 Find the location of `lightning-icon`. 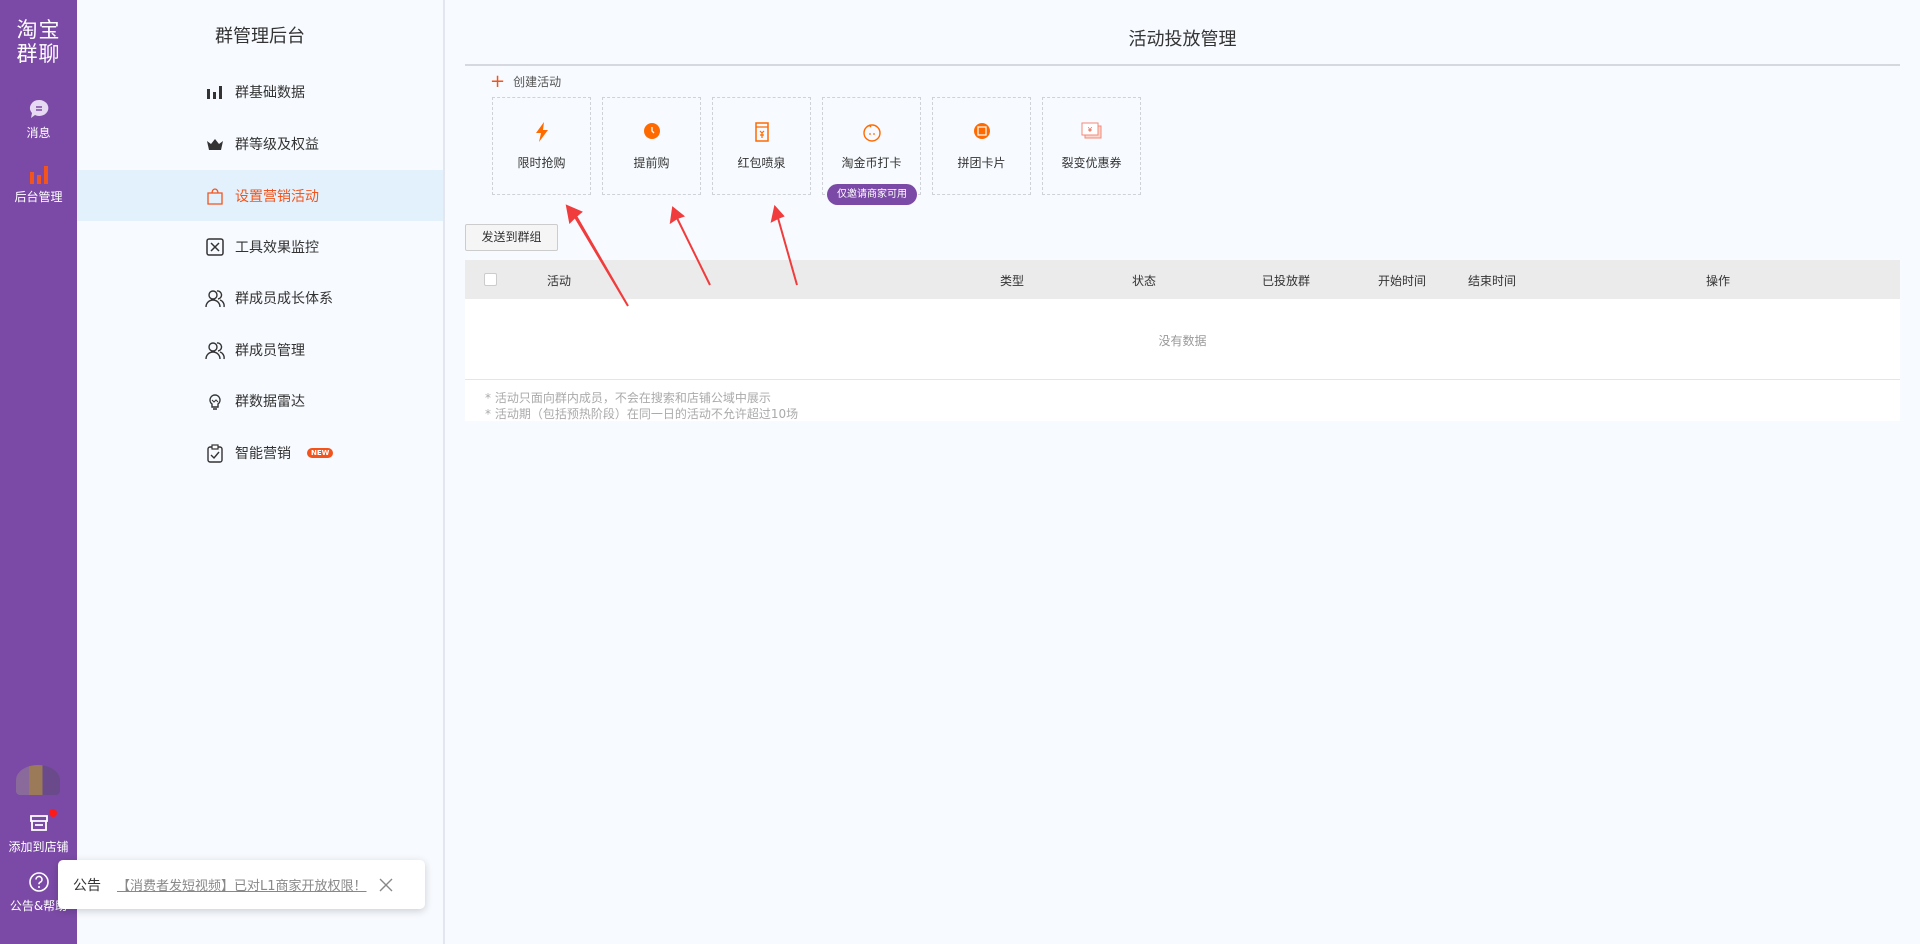

lightning-icon is located at coordinates (541, 132).